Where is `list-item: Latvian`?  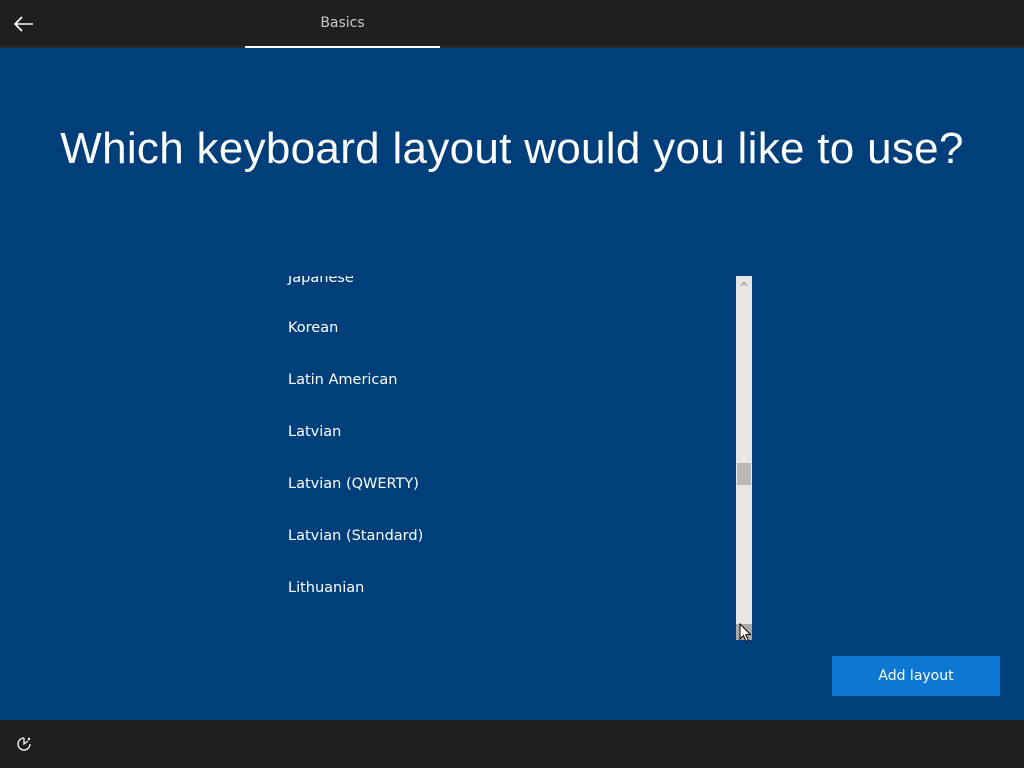
list-item: Latvian is located at coordinates (314, 432).